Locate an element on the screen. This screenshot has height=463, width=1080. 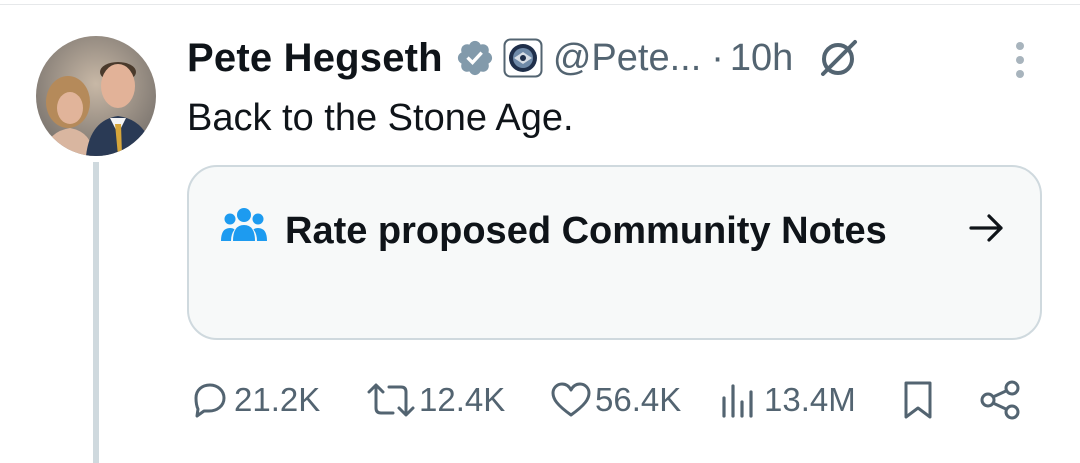
views-button: 13.4M is located at coordinates (787, 400).